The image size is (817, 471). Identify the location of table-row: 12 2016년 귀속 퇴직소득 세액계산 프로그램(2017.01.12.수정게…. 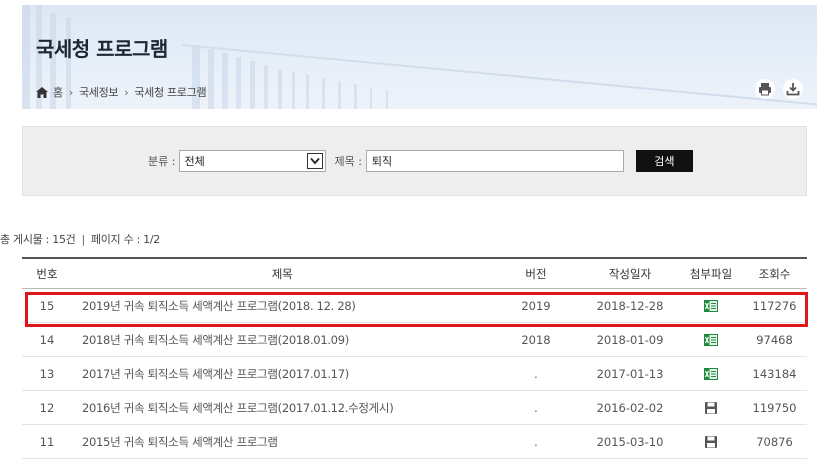
(414, 408).